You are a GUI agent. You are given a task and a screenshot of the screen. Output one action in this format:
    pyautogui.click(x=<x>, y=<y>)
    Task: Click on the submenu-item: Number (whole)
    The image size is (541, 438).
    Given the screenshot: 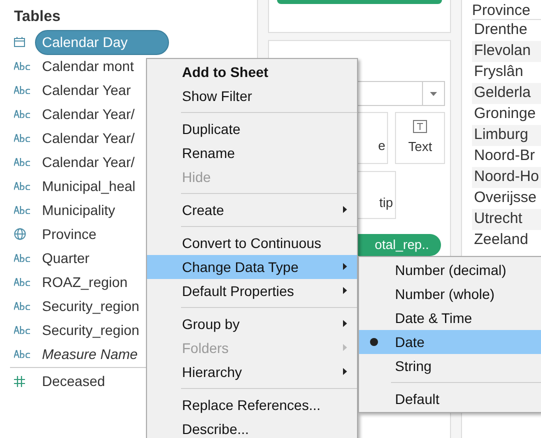 What is the action you would take?
    pyautogui.click(x=450, y=294)
    